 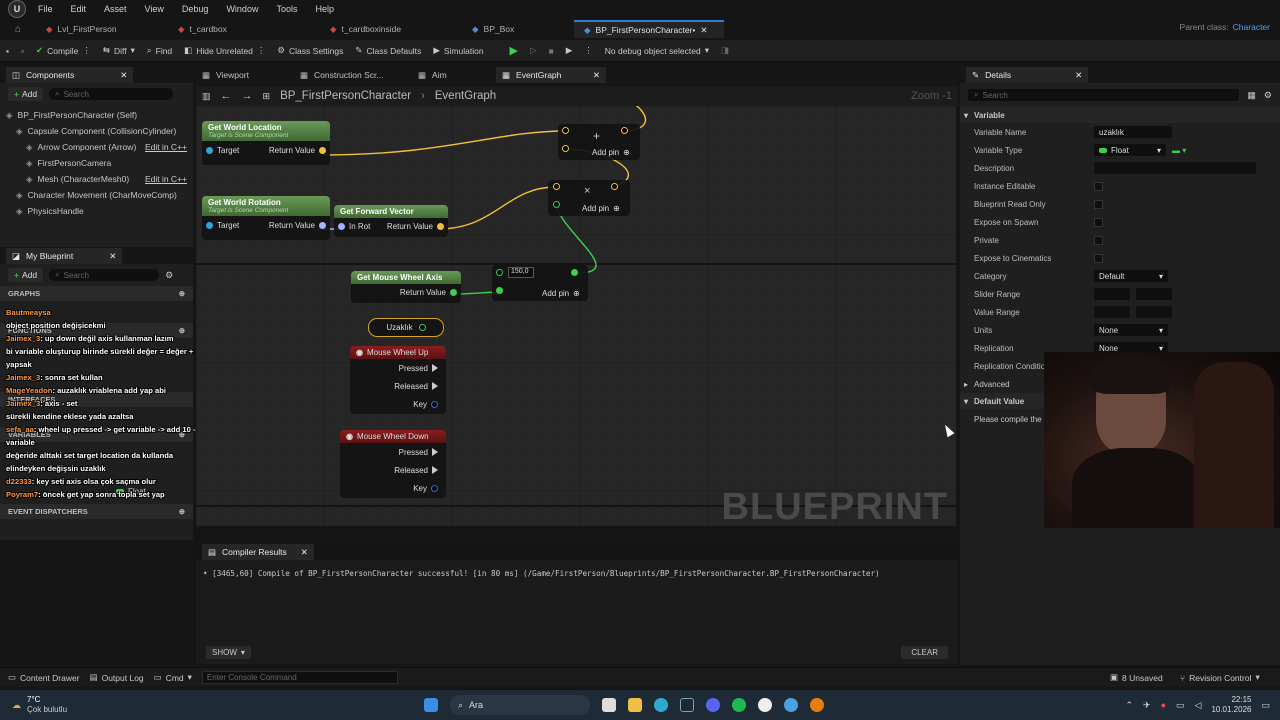 I want to click on tab-compiler-results: ▤ Compiler Results ✕, so click(x=258, y=552).